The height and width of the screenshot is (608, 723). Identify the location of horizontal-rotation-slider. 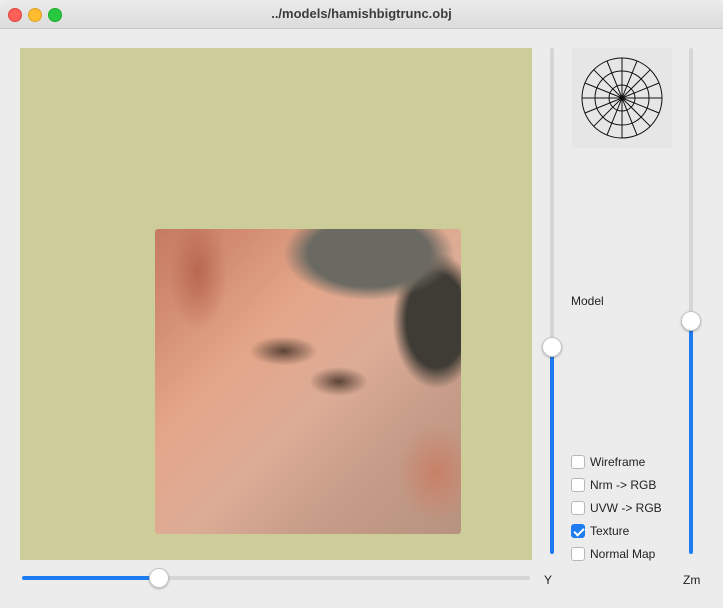
(276, 578).